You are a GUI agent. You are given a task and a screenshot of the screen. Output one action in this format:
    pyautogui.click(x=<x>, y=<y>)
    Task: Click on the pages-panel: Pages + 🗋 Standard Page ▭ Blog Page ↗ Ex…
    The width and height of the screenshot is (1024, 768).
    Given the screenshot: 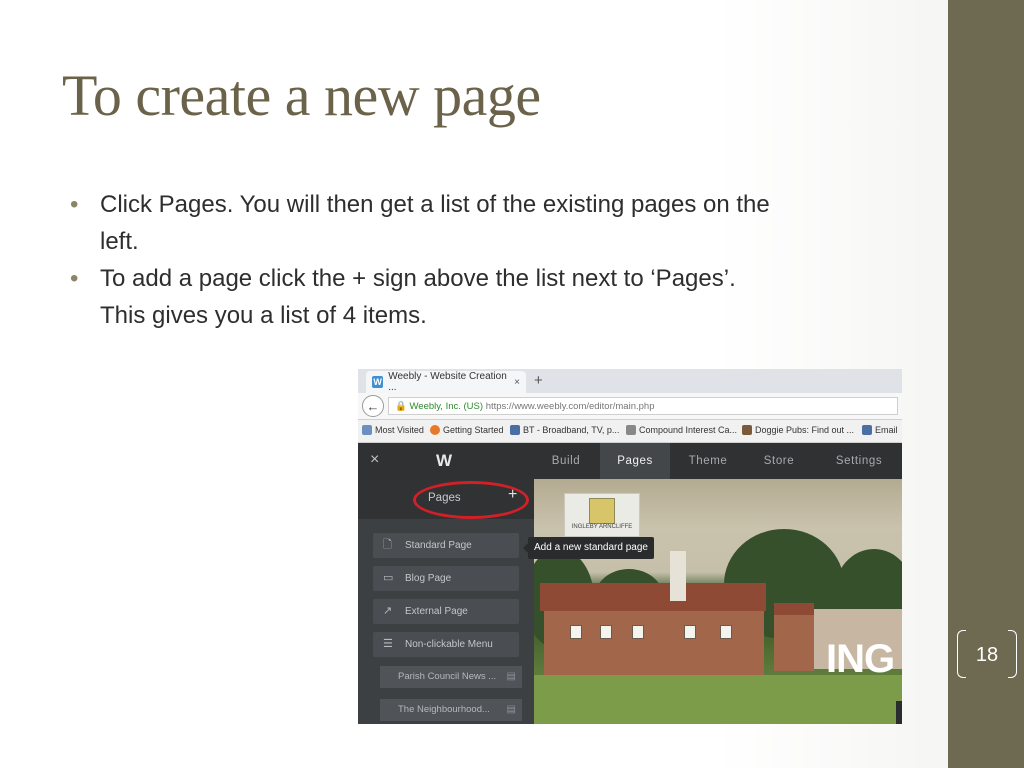 What is the action you would take?
    pyautogui.click(x=446, y=601)
    